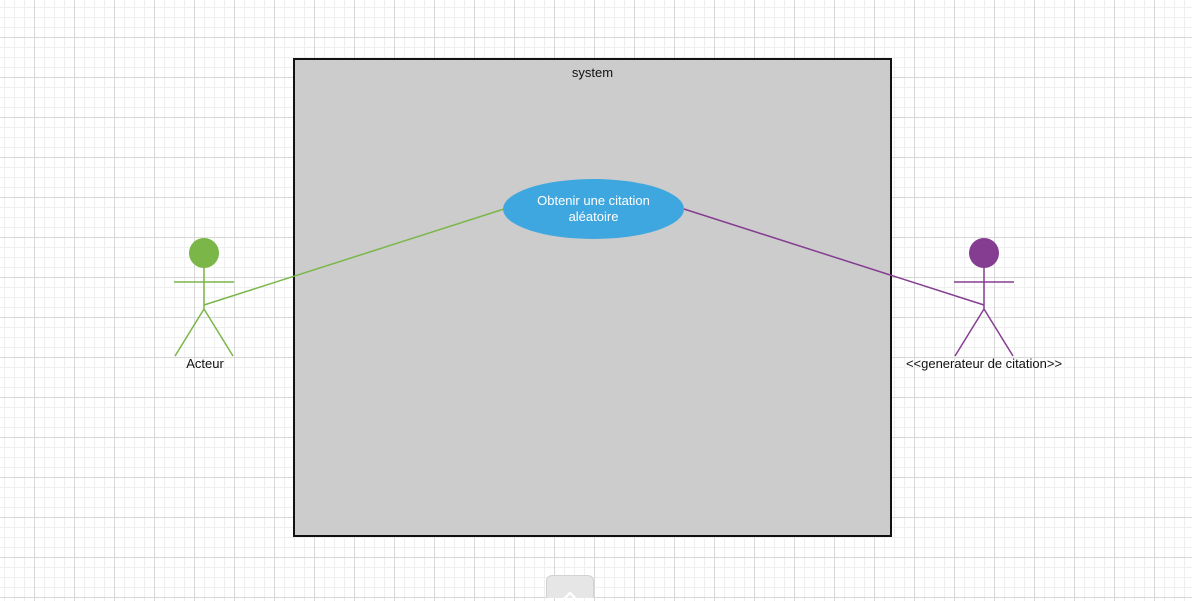 This screenshot has width=1192, height=601. I want to click on association-line-generateur, so click(834, 257).